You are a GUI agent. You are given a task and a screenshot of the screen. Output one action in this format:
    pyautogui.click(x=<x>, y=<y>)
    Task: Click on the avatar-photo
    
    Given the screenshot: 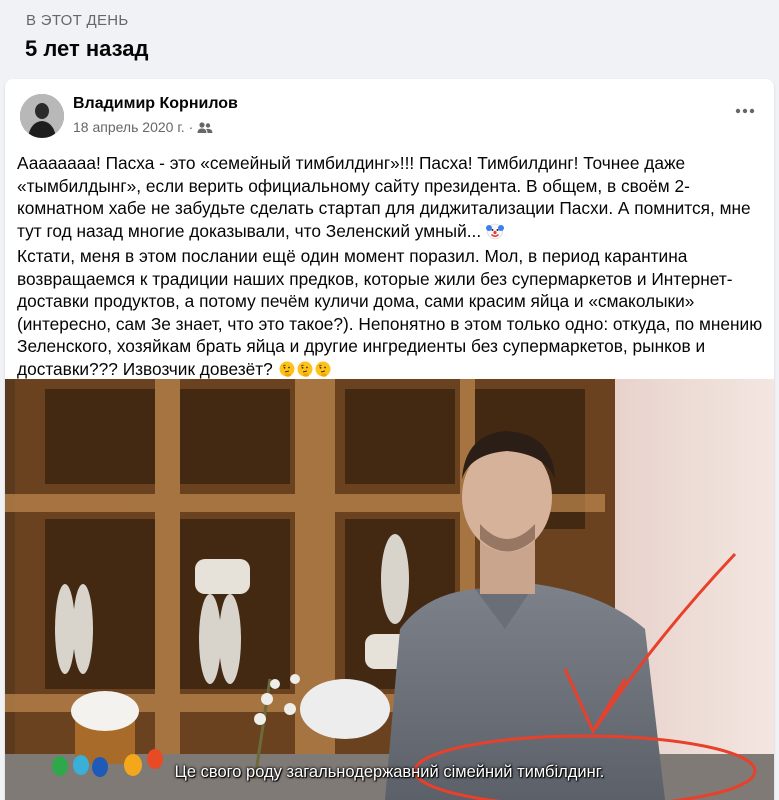 What is the action you would take?
    pyautogui.click(x=42, y=116)
    